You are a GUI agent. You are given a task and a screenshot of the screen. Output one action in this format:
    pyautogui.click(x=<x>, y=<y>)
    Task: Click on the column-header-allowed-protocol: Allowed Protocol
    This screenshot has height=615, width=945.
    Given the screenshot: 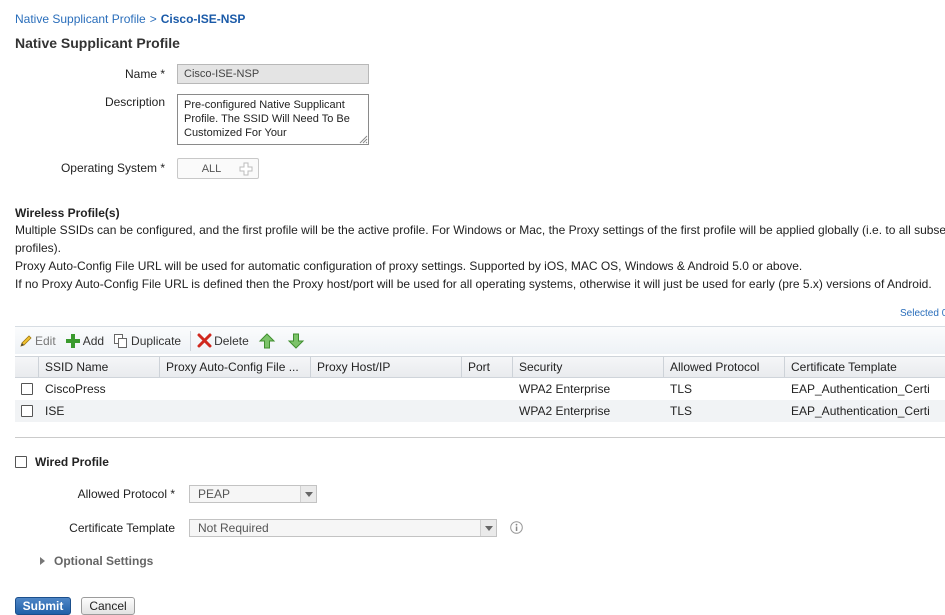 What is the action you would take?
    pyautogui.click(x=724, y=367)
    